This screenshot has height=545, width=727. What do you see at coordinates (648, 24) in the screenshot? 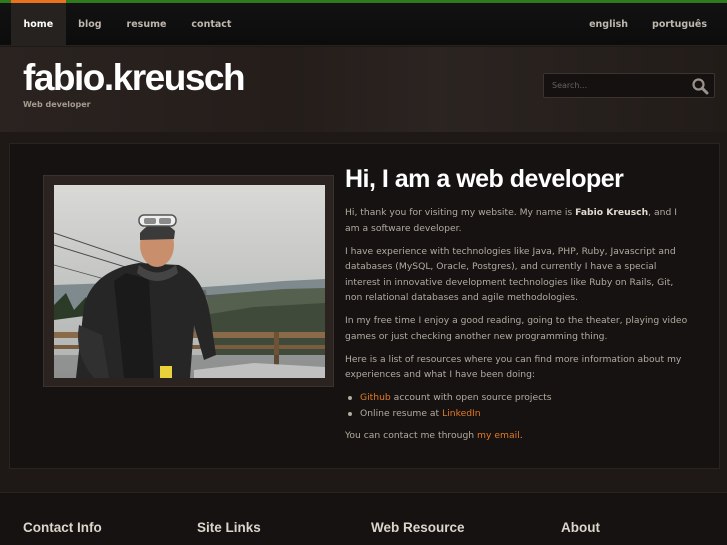
I see `language-switcher: english português` at bounding box center [648, 24].